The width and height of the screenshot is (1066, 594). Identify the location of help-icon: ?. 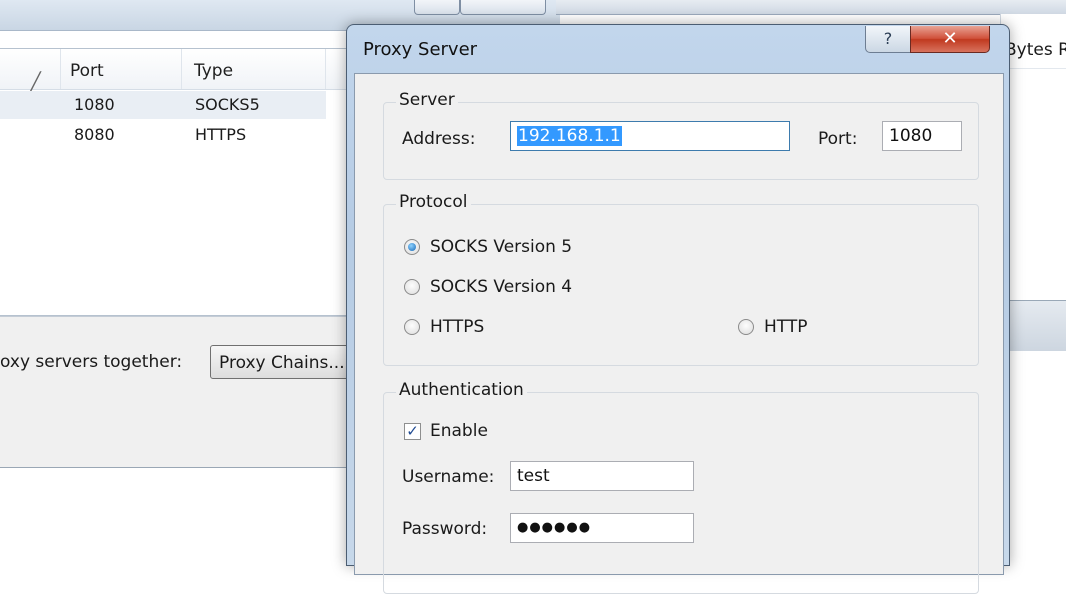
(888, 38).